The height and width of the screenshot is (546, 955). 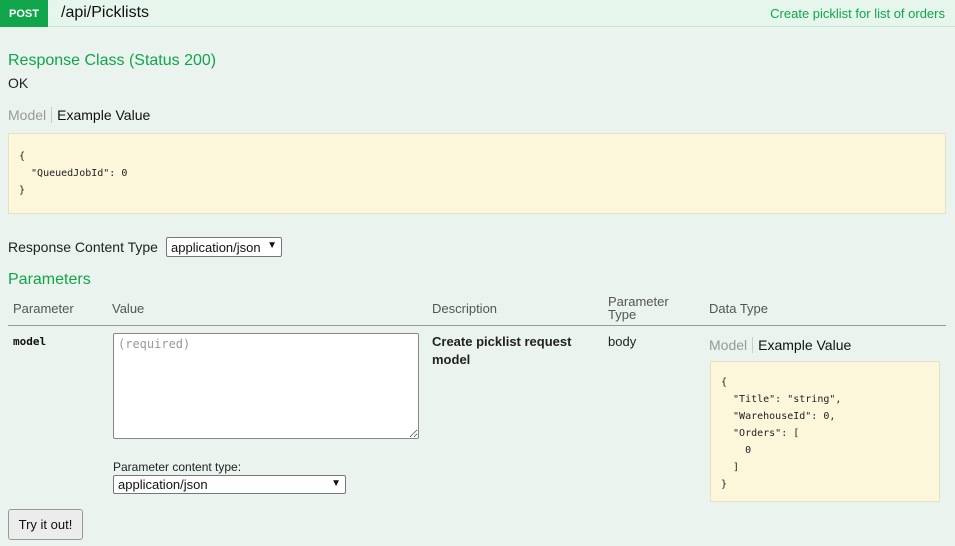 I want to click on column-header-parameter-type: Parameter Type, so click(x=638, y=308).